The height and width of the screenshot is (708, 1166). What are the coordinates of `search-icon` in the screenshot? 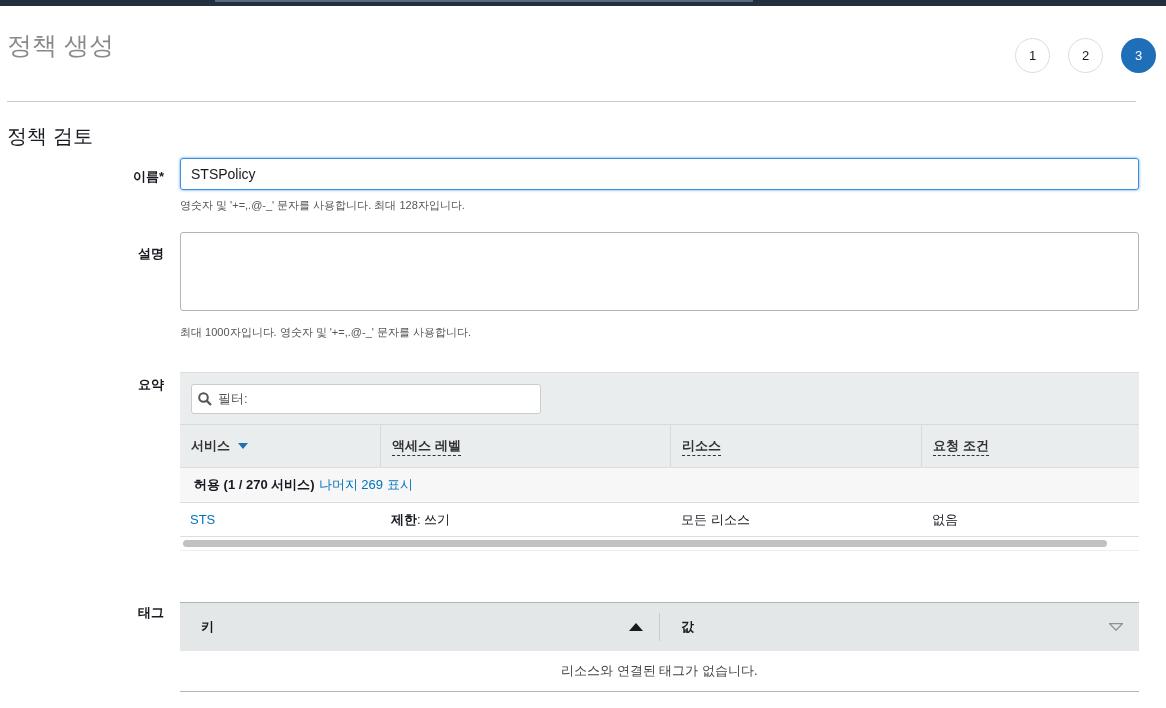 It's located at (205, 398).